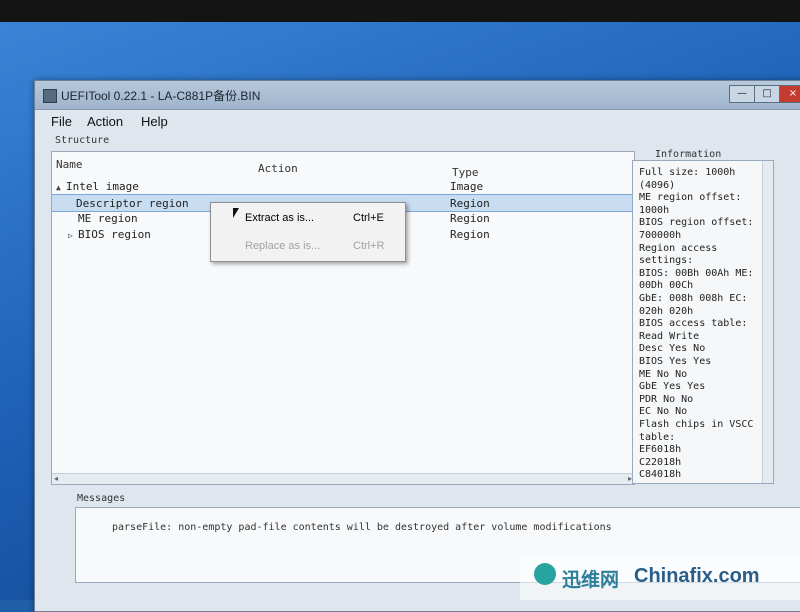 The image size is (800, 612). What do you see at coordinates (696, 424) in the screenshot?
I see `info-line: Flash chips in VSCC` at bounding box center [696, 424].